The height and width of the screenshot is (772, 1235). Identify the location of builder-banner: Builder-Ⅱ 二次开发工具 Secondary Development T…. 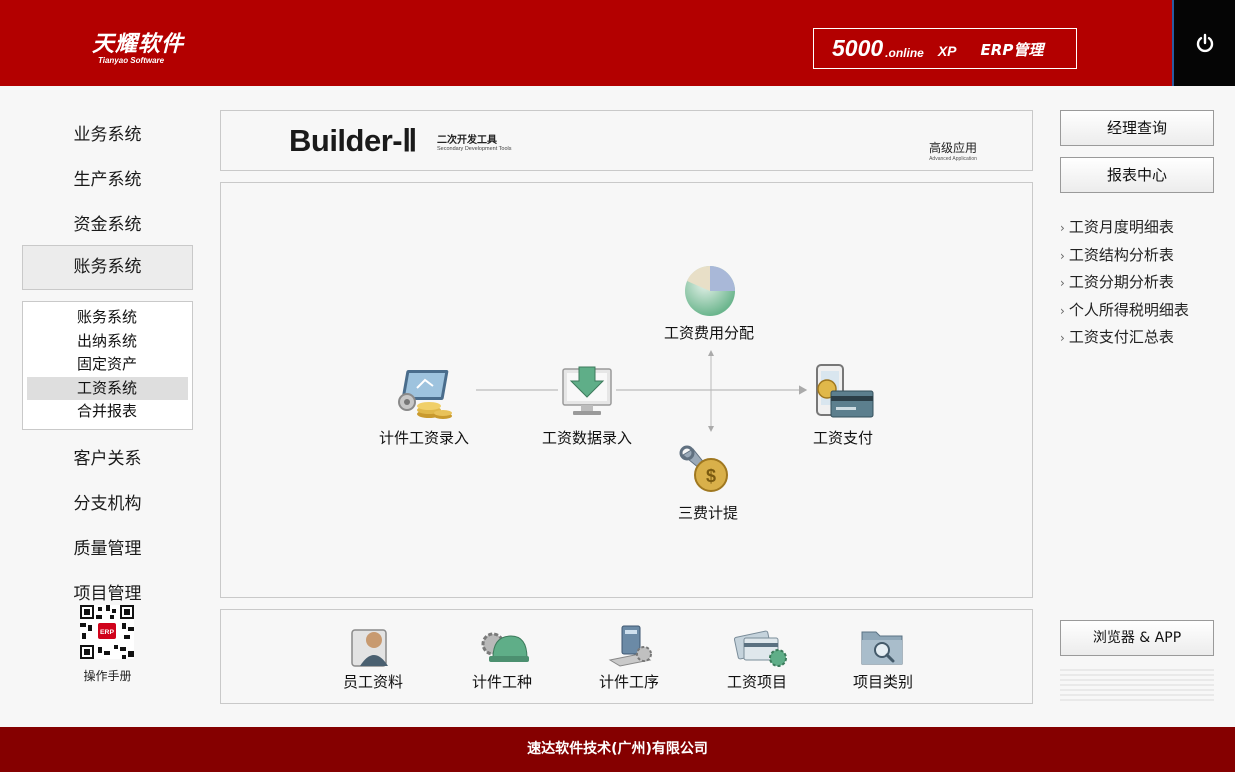
(626, 140).